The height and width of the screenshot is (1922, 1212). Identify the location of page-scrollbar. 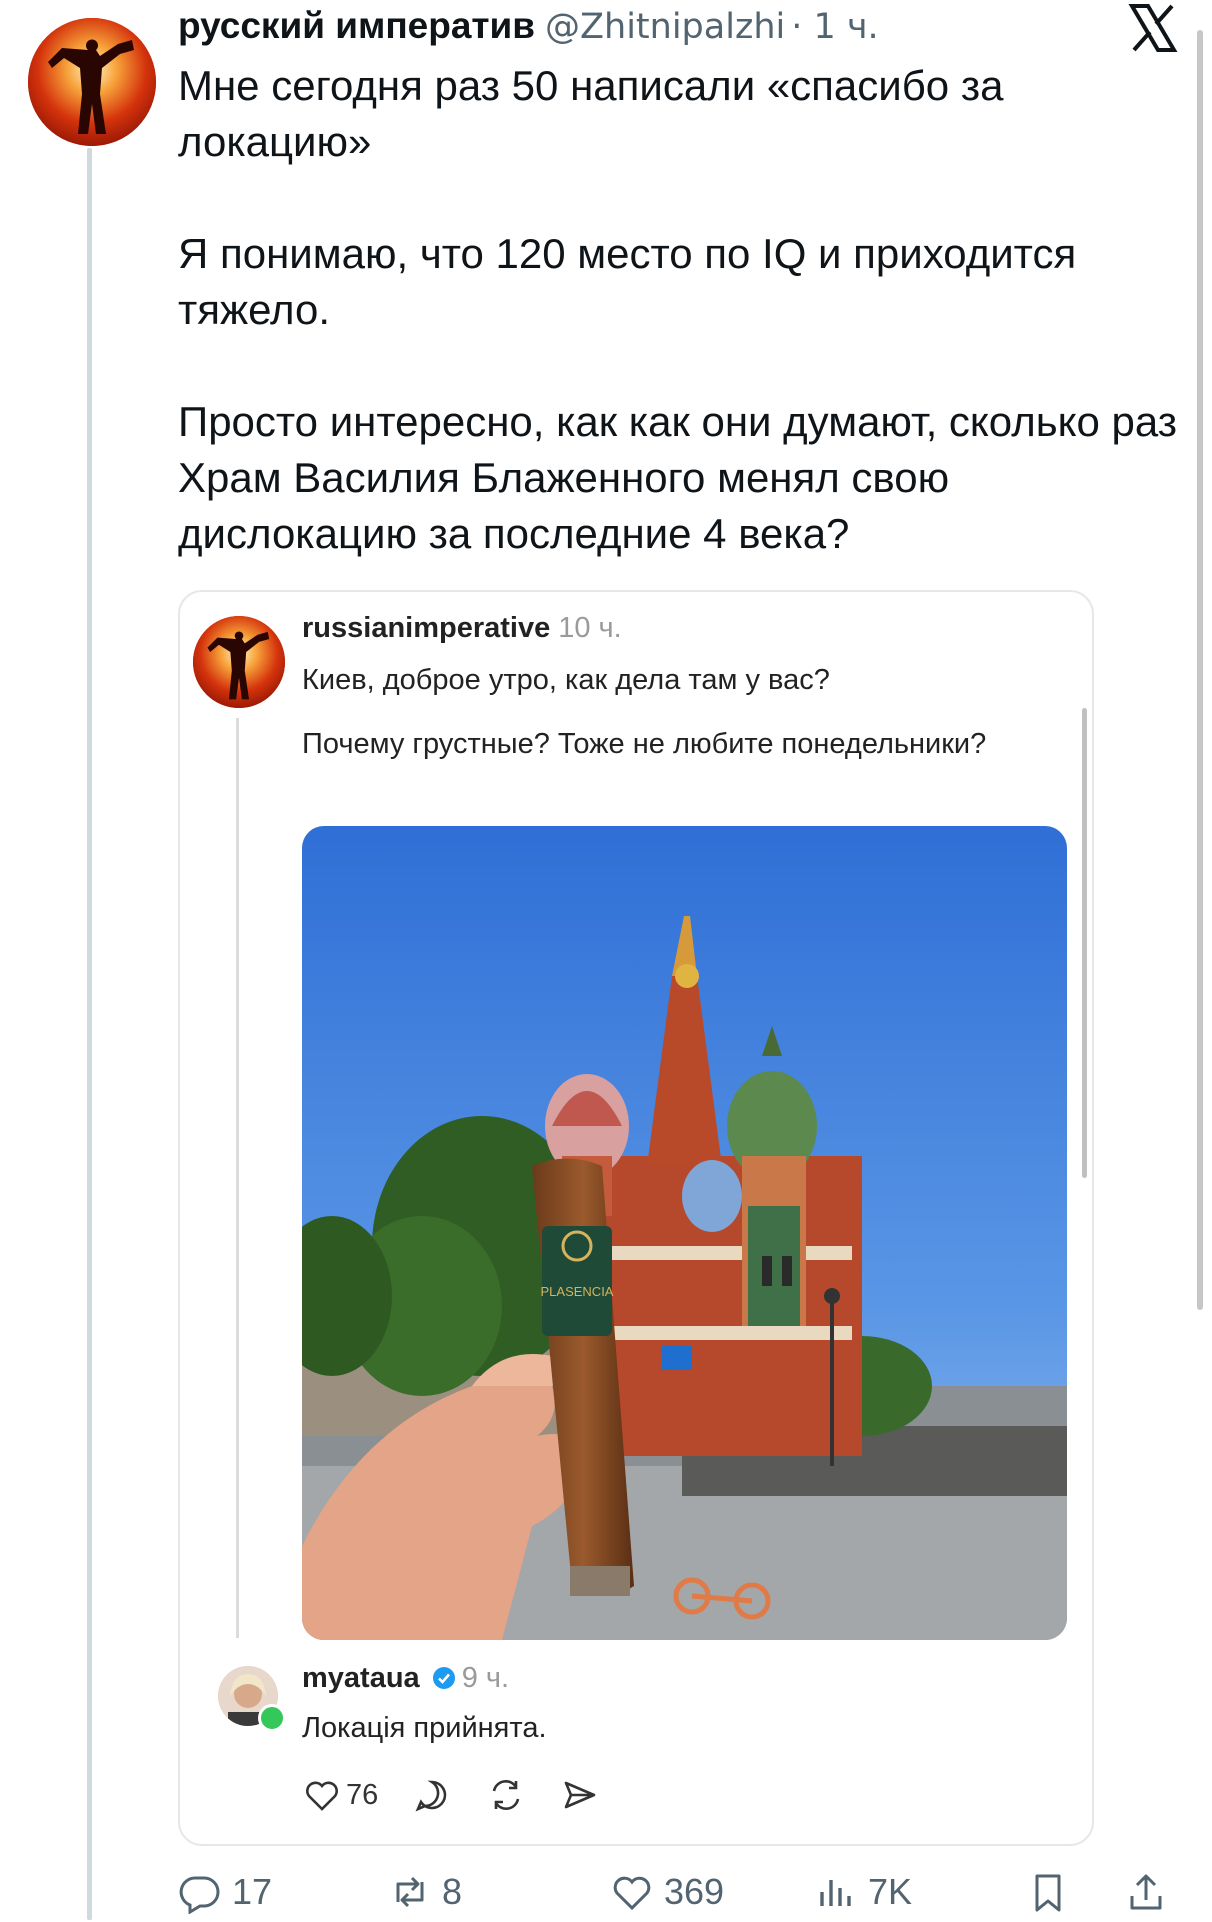
(1200, 670).